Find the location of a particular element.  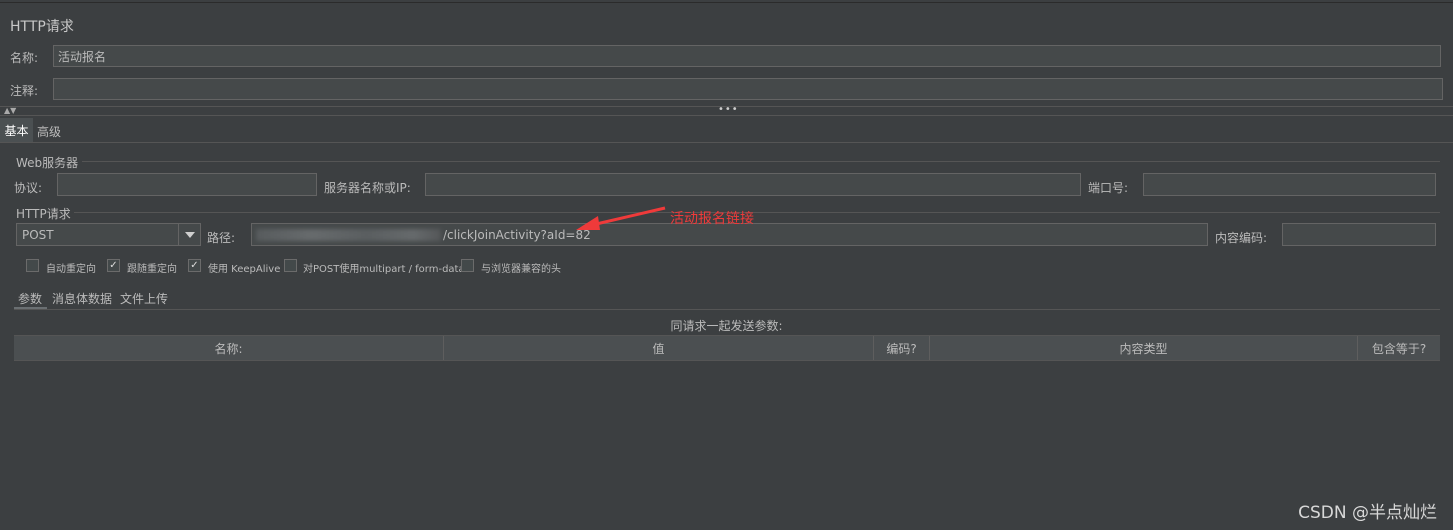

path-value: /clickJoinActivity?aId=82 is located at coordinates (517, 234).